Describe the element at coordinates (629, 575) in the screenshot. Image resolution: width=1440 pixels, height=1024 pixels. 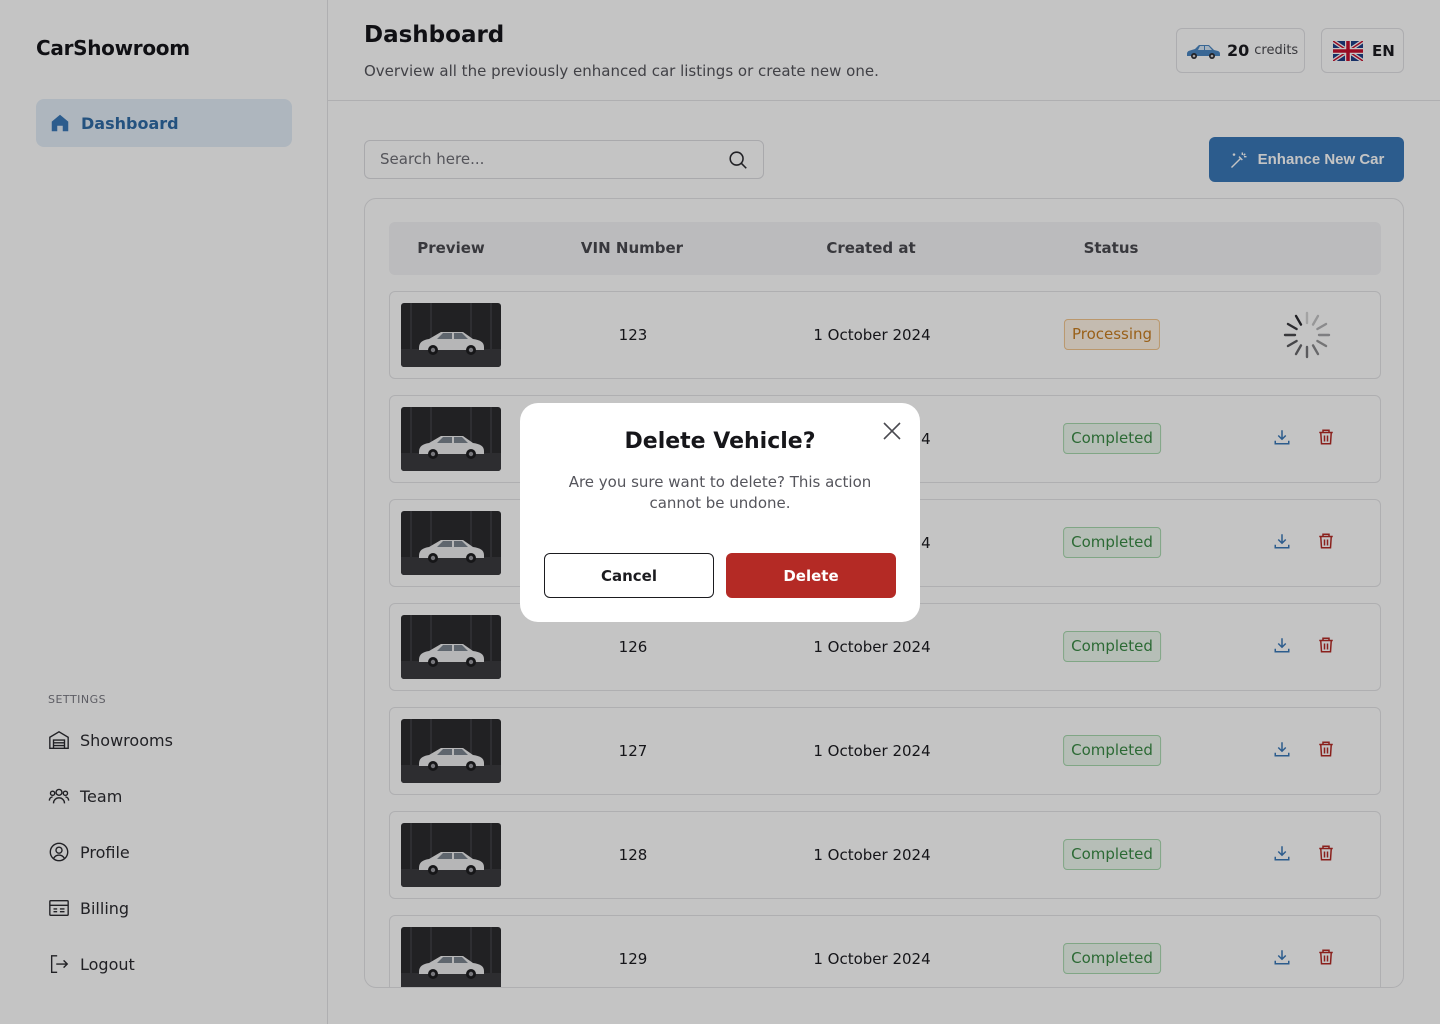
I see `cancel-button: Cancel` at that location.